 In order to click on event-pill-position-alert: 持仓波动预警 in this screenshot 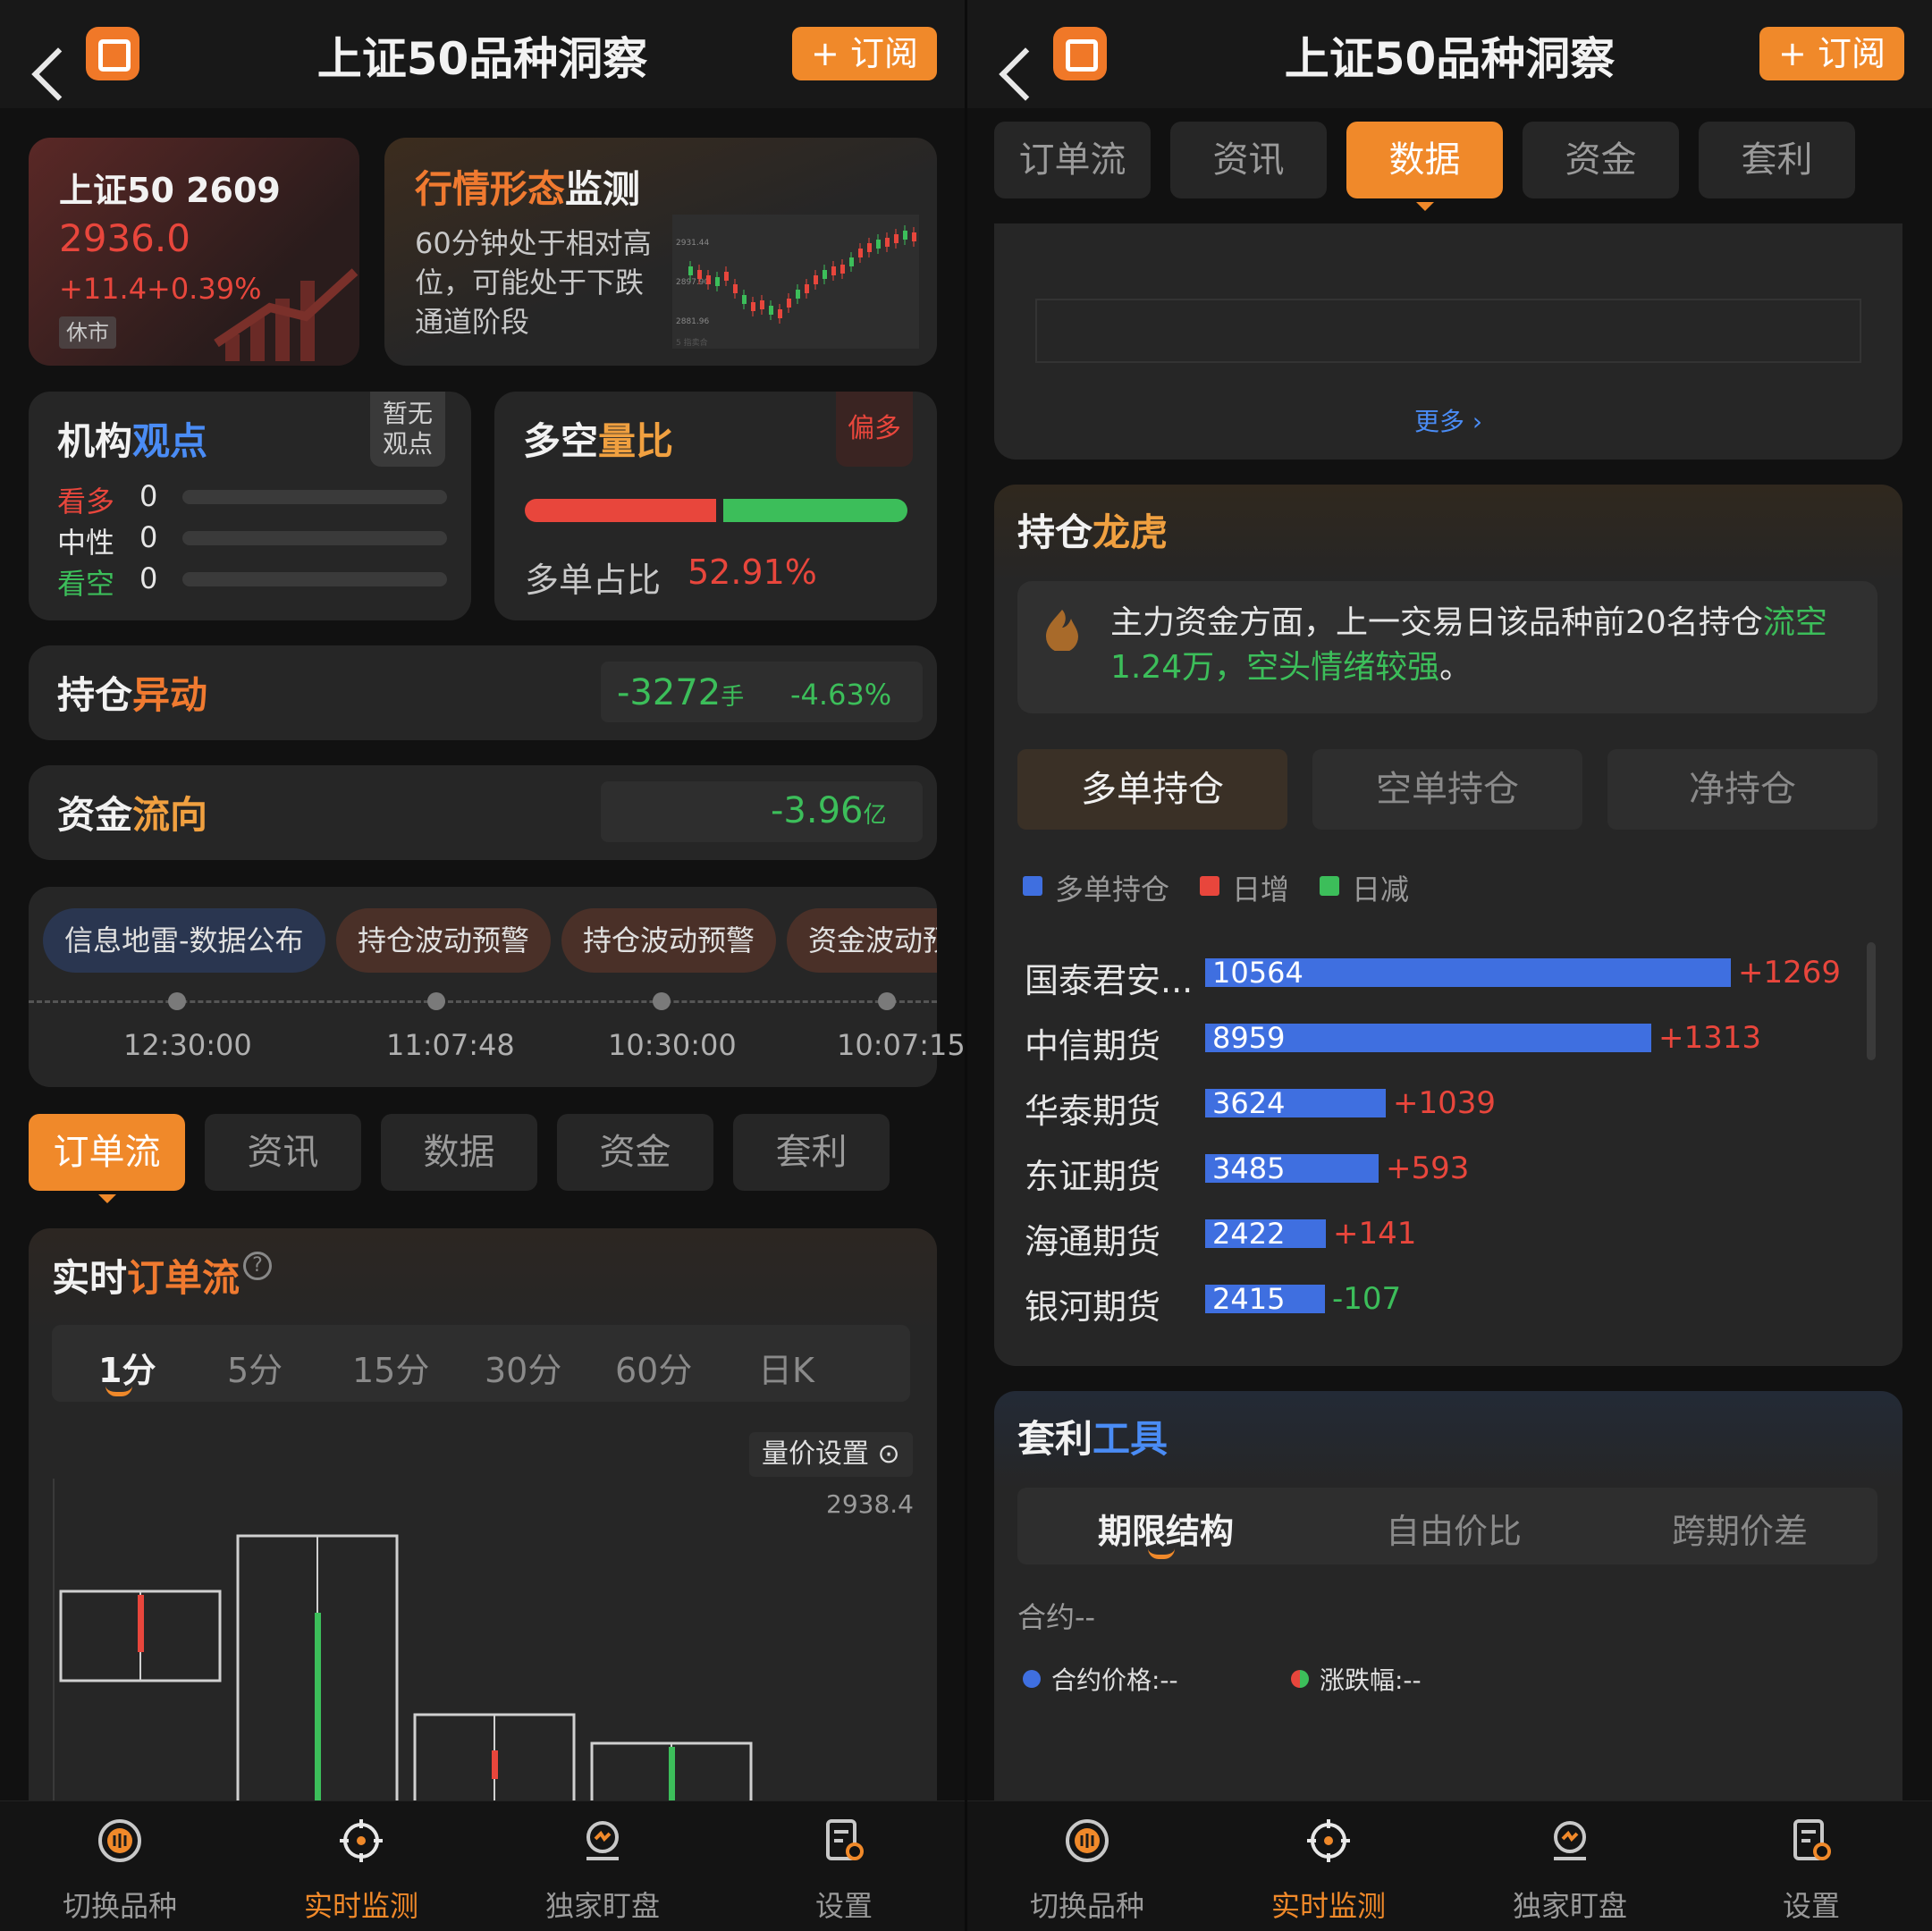, I will do `click(444, 940)`.